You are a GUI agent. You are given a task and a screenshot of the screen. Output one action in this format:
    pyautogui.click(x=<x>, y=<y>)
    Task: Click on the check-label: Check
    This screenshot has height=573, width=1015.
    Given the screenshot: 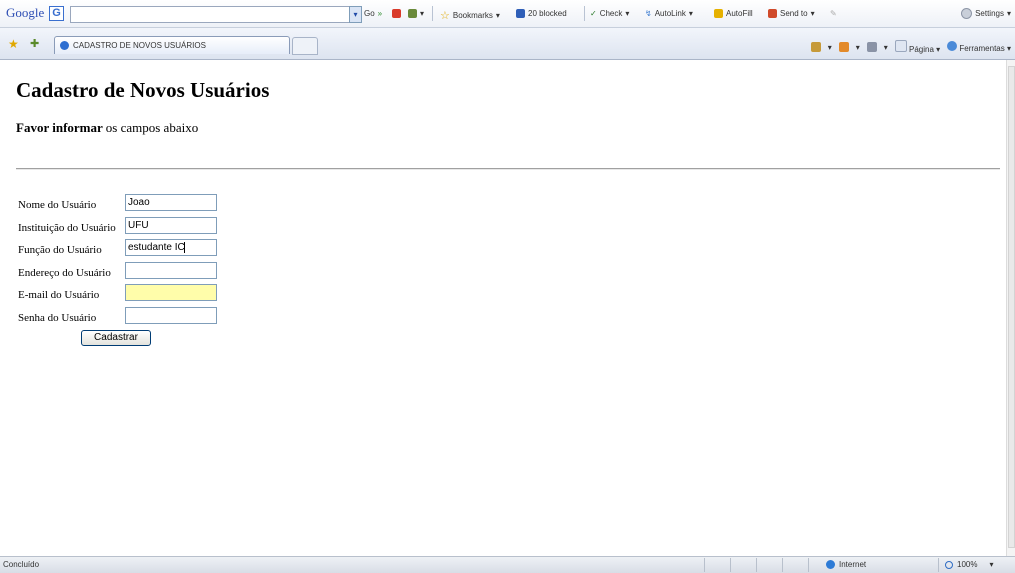 What is the action you would take?
    pyautogui.click(x=611, y=13)
    